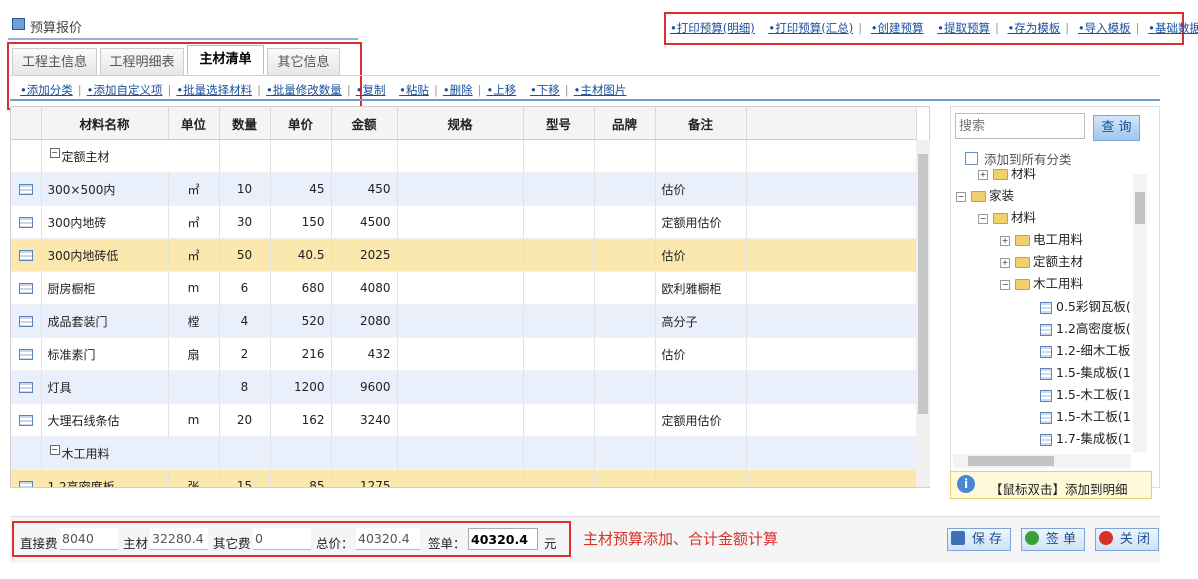 This screenshot has height=579, width=1198. What do you see at coordinates (545, 90) in the screenshot?
I see `move-down-link: •下移` at bounding box center [545, 90].